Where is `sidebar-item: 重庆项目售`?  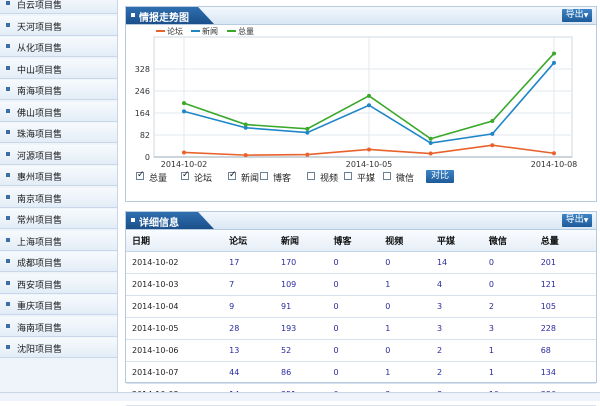 sidebar-item: 重庆项目售 is located at coordinates (58, 305).